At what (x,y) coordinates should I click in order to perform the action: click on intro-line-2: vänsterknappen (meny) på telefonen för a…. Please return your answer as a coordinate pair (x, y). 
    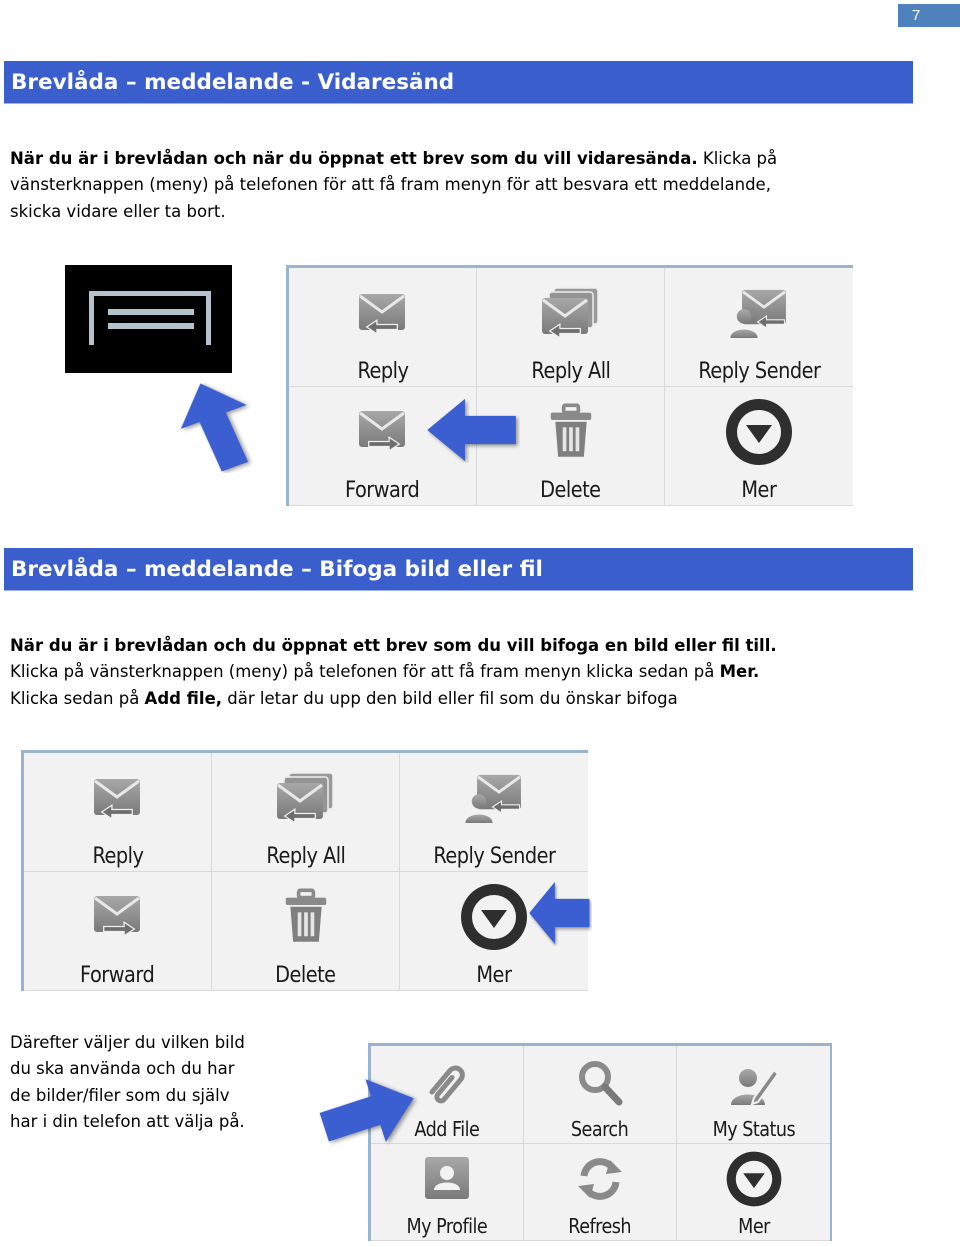
    Looking at the image, I should click on (390, 185).